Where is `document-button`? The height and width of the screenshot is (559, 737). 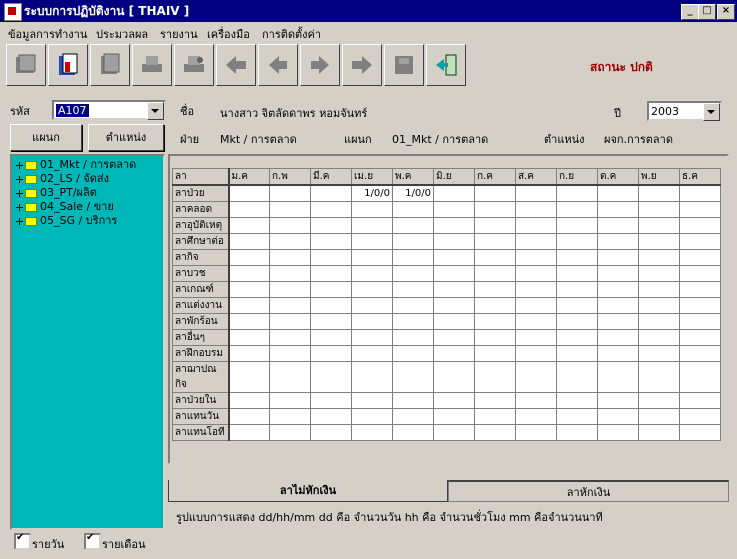
document-button is located at coordinates (110, 65).